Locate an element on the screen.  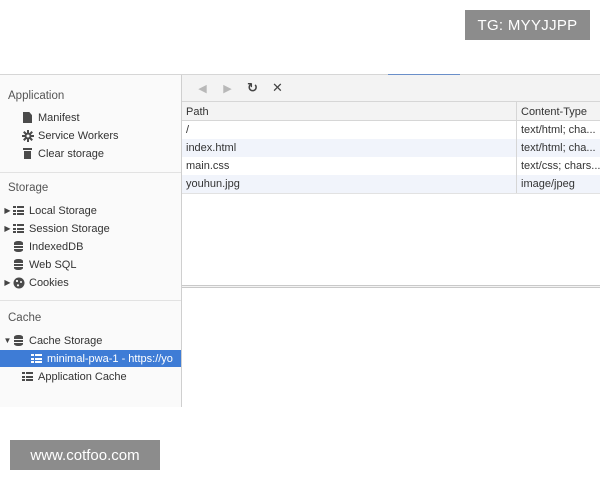
gear-icon is located at coordinates (27, 135).